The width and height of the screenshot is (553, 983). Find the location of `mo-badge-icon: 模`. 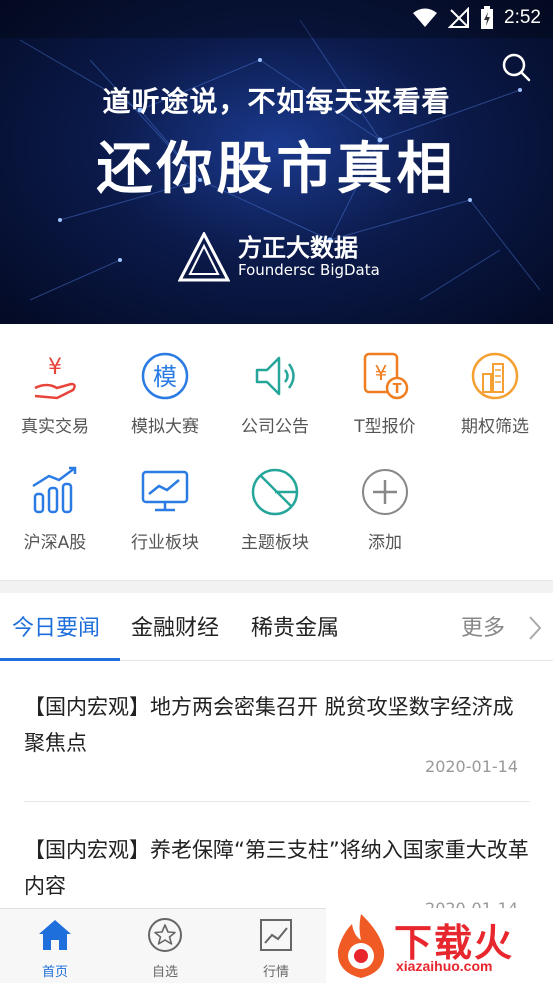

mo-badge-icon: 模 is located at coordinates (165, 376).